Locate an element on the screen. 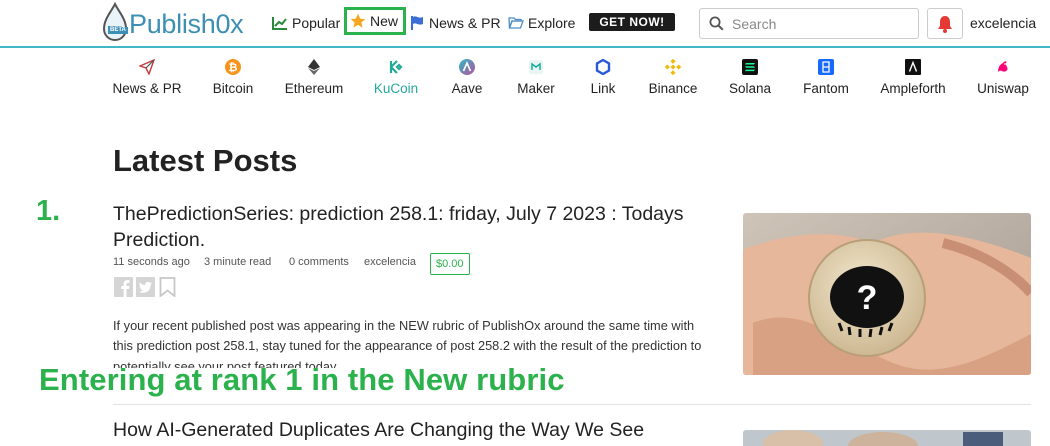 The height and width of the screenshot is (446, 1050). category-label: News & PR is located at coordinates (147, 88).